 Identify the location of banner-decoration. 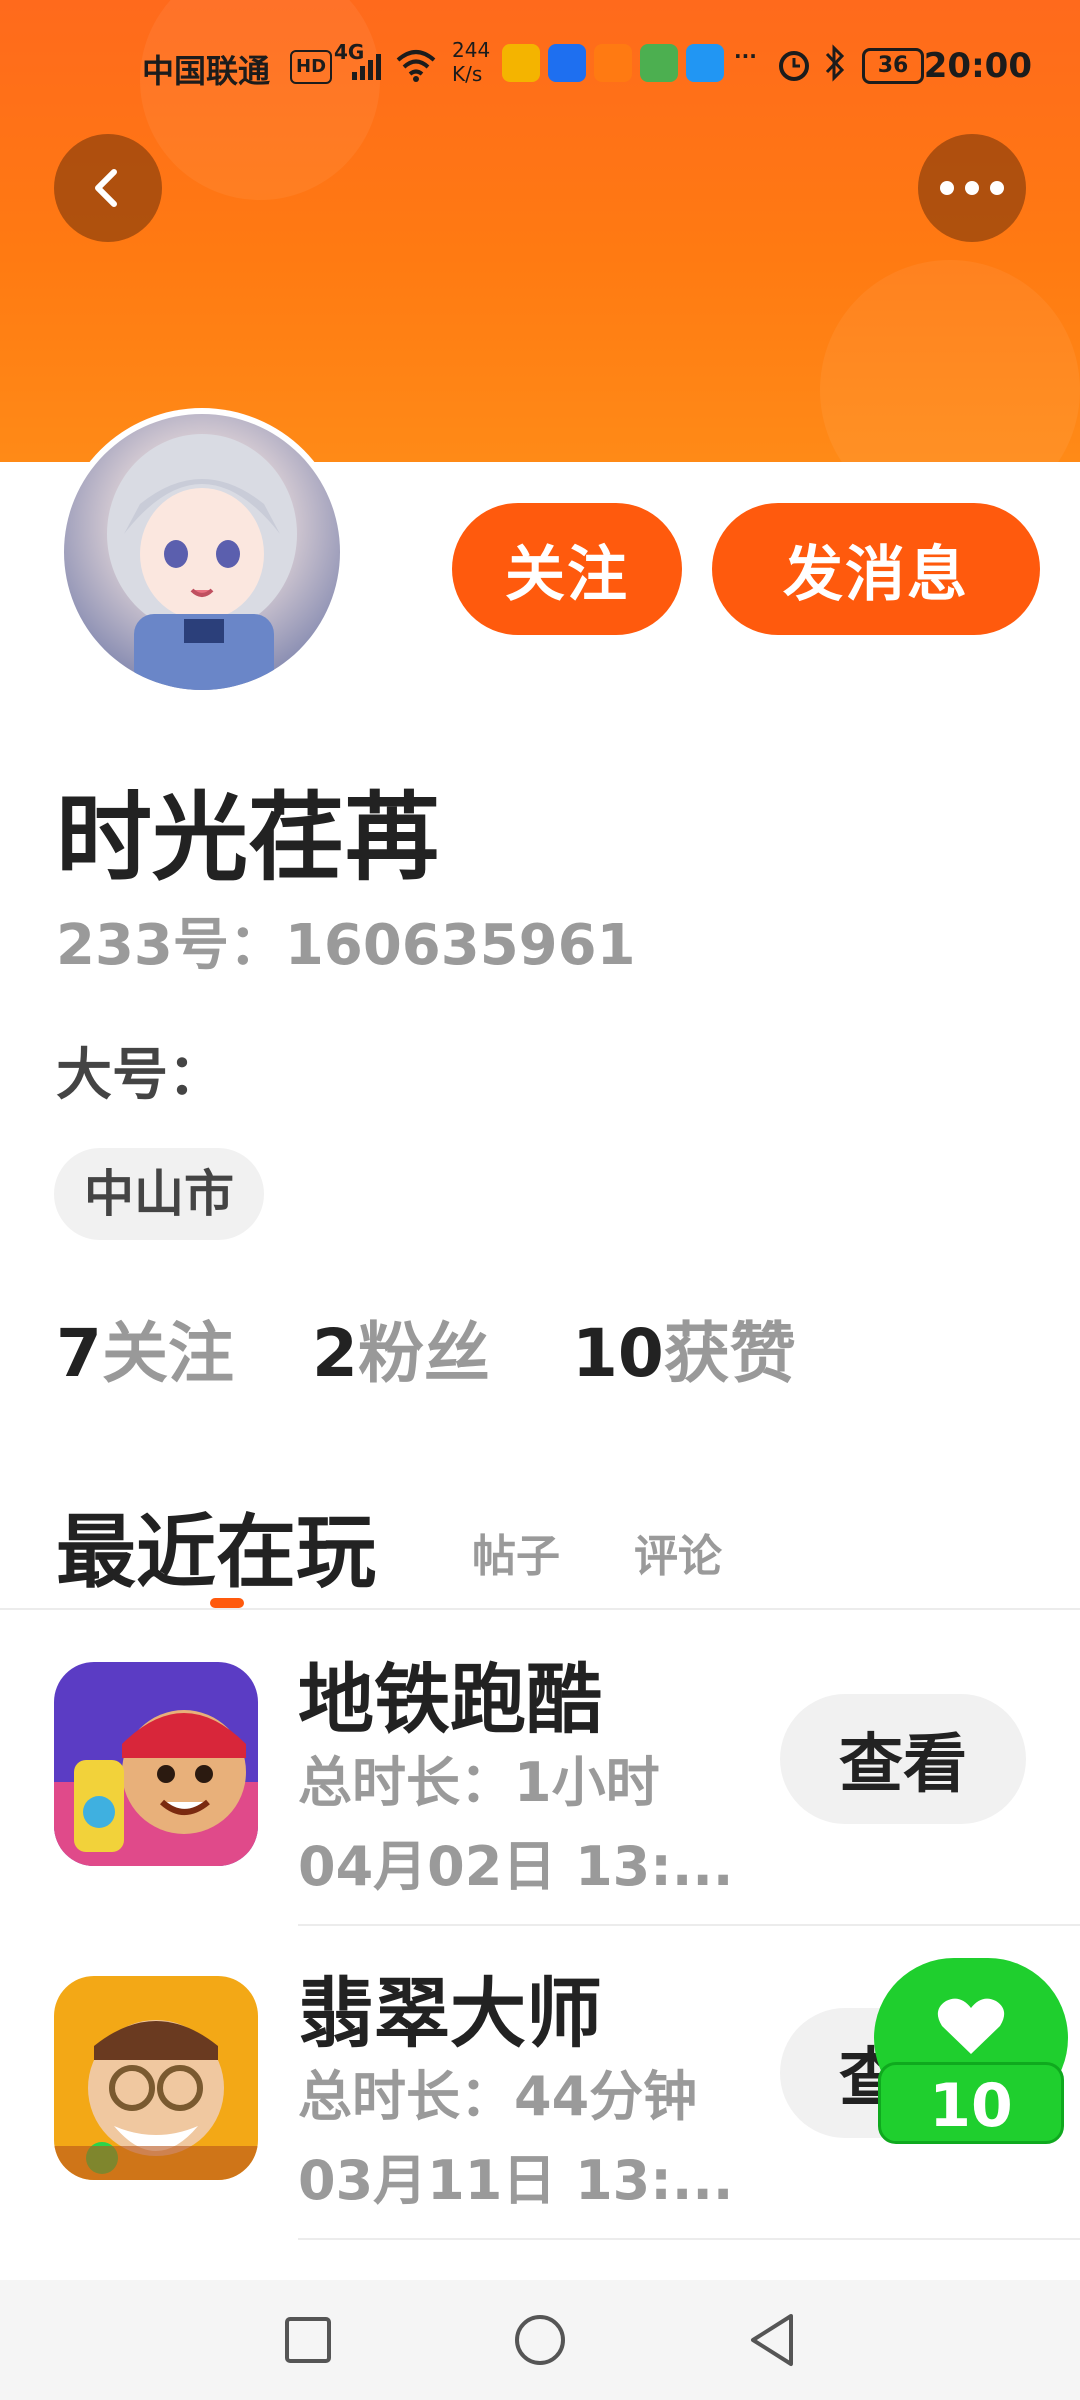
(950, 361).